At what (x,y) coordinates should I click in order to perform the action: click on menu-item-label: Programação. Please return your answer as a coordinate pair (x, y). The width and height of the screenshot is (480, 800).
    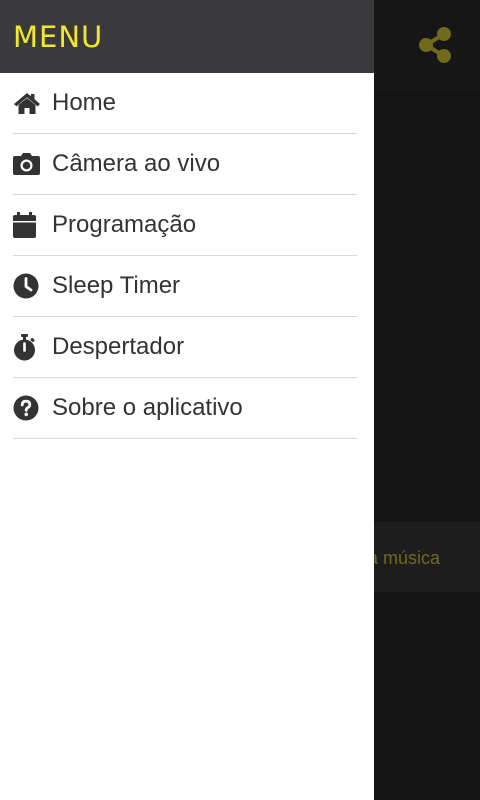
    Looking at the image, I should click on (124, 224).